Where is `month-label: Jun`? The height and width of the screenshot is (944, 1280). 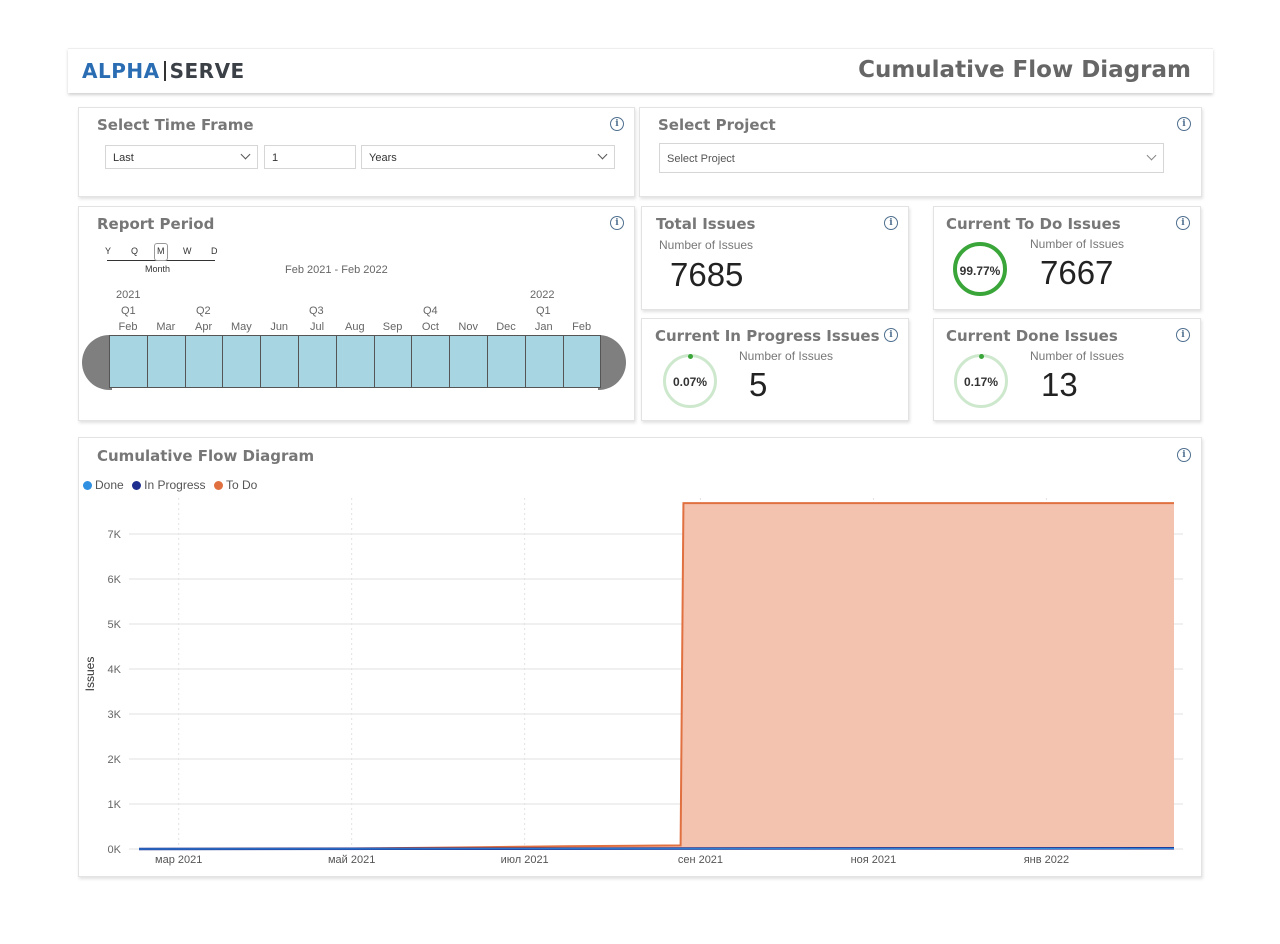 month-label: Jun is located at coordinates (279, 327).